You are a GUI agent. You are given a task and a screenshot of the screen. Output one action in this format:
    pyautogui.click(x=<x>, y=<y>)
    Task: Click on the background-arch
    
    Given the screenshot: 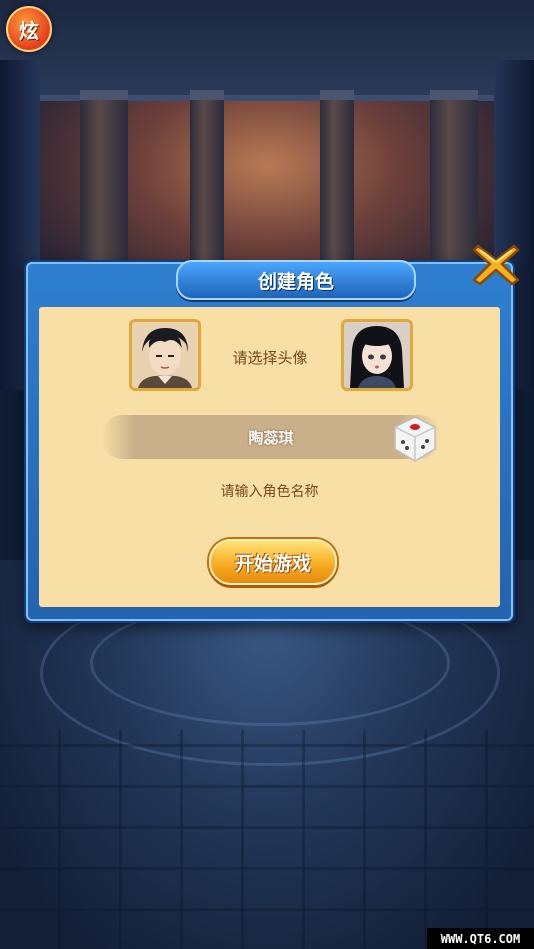 What is the action you would take?
    pyautogui.click(x=267, y=50)
    